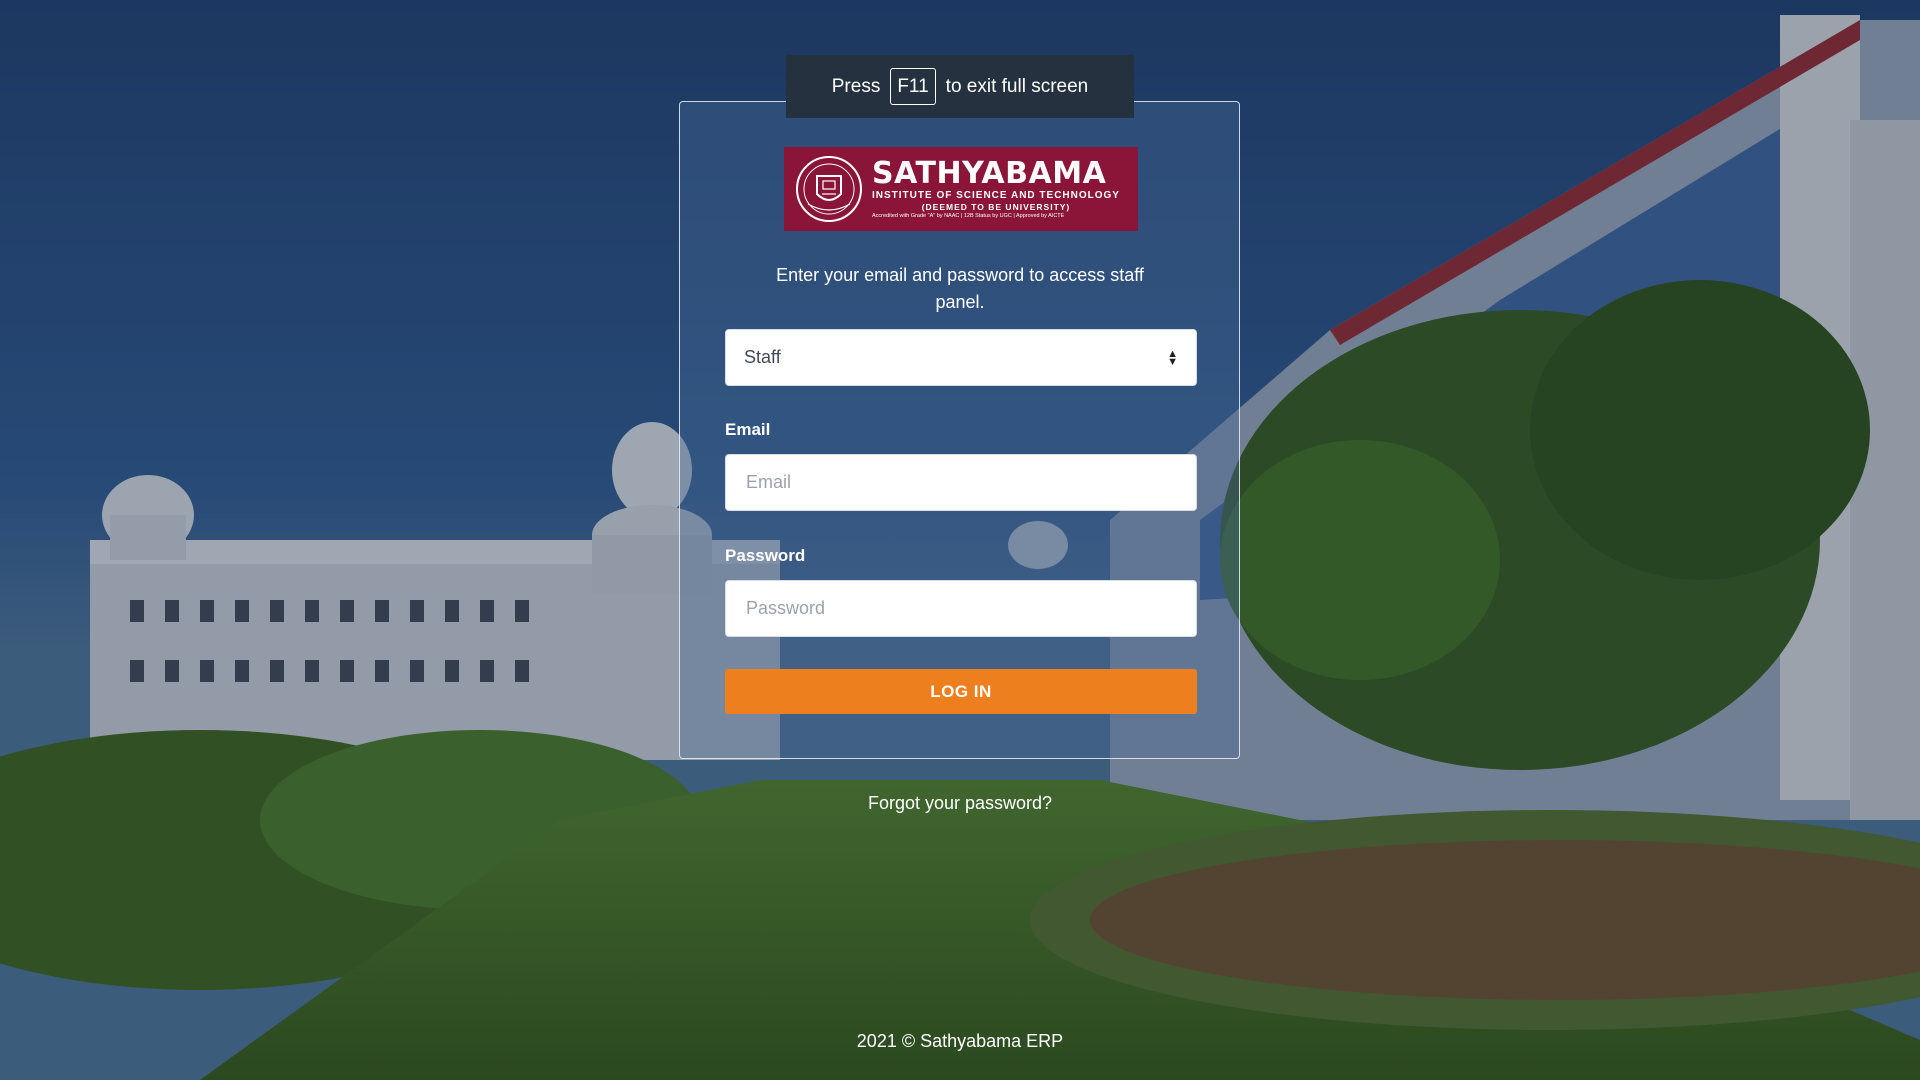 The image size is (1920, 1080). What do you see at coordinates (960, 803) in the screenshot?
I see `forgot-password-link: Forgot your password?` at bounding box center [960, 803].